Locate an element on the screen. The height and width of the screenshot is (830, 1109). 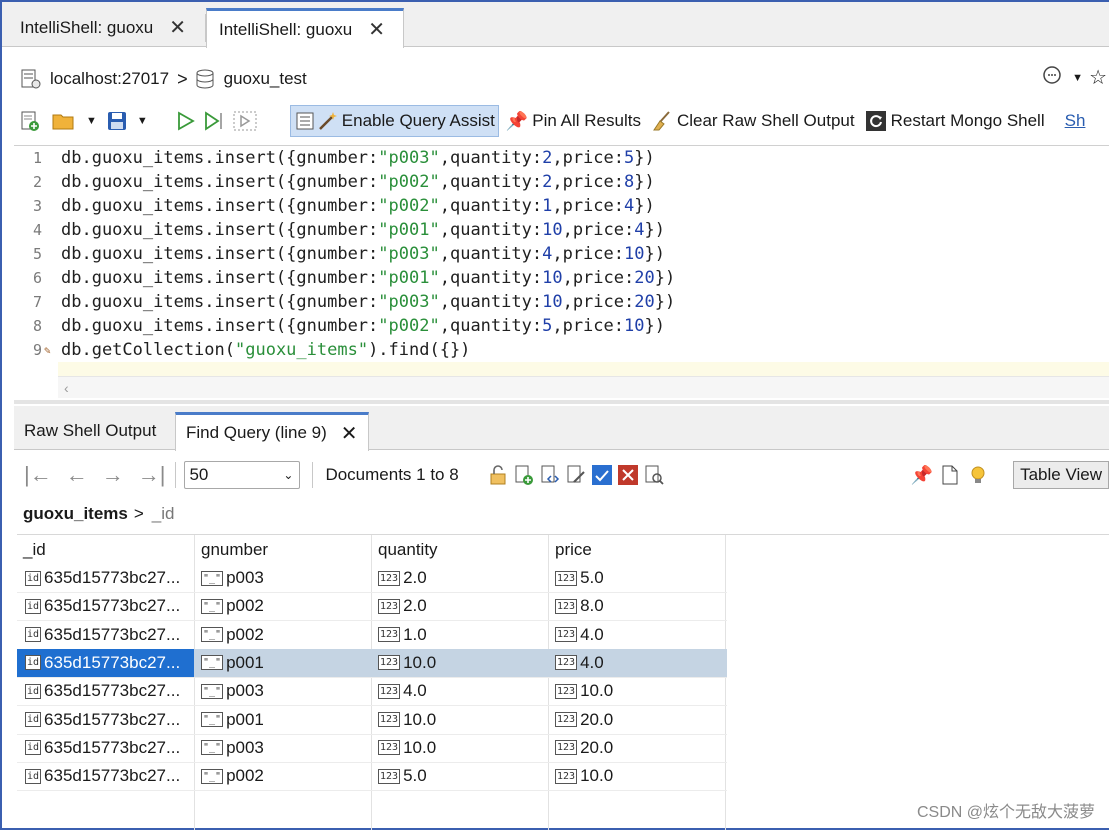
enable-query-assist-button: Enable Query Assist is located at coordinates (394, 121).